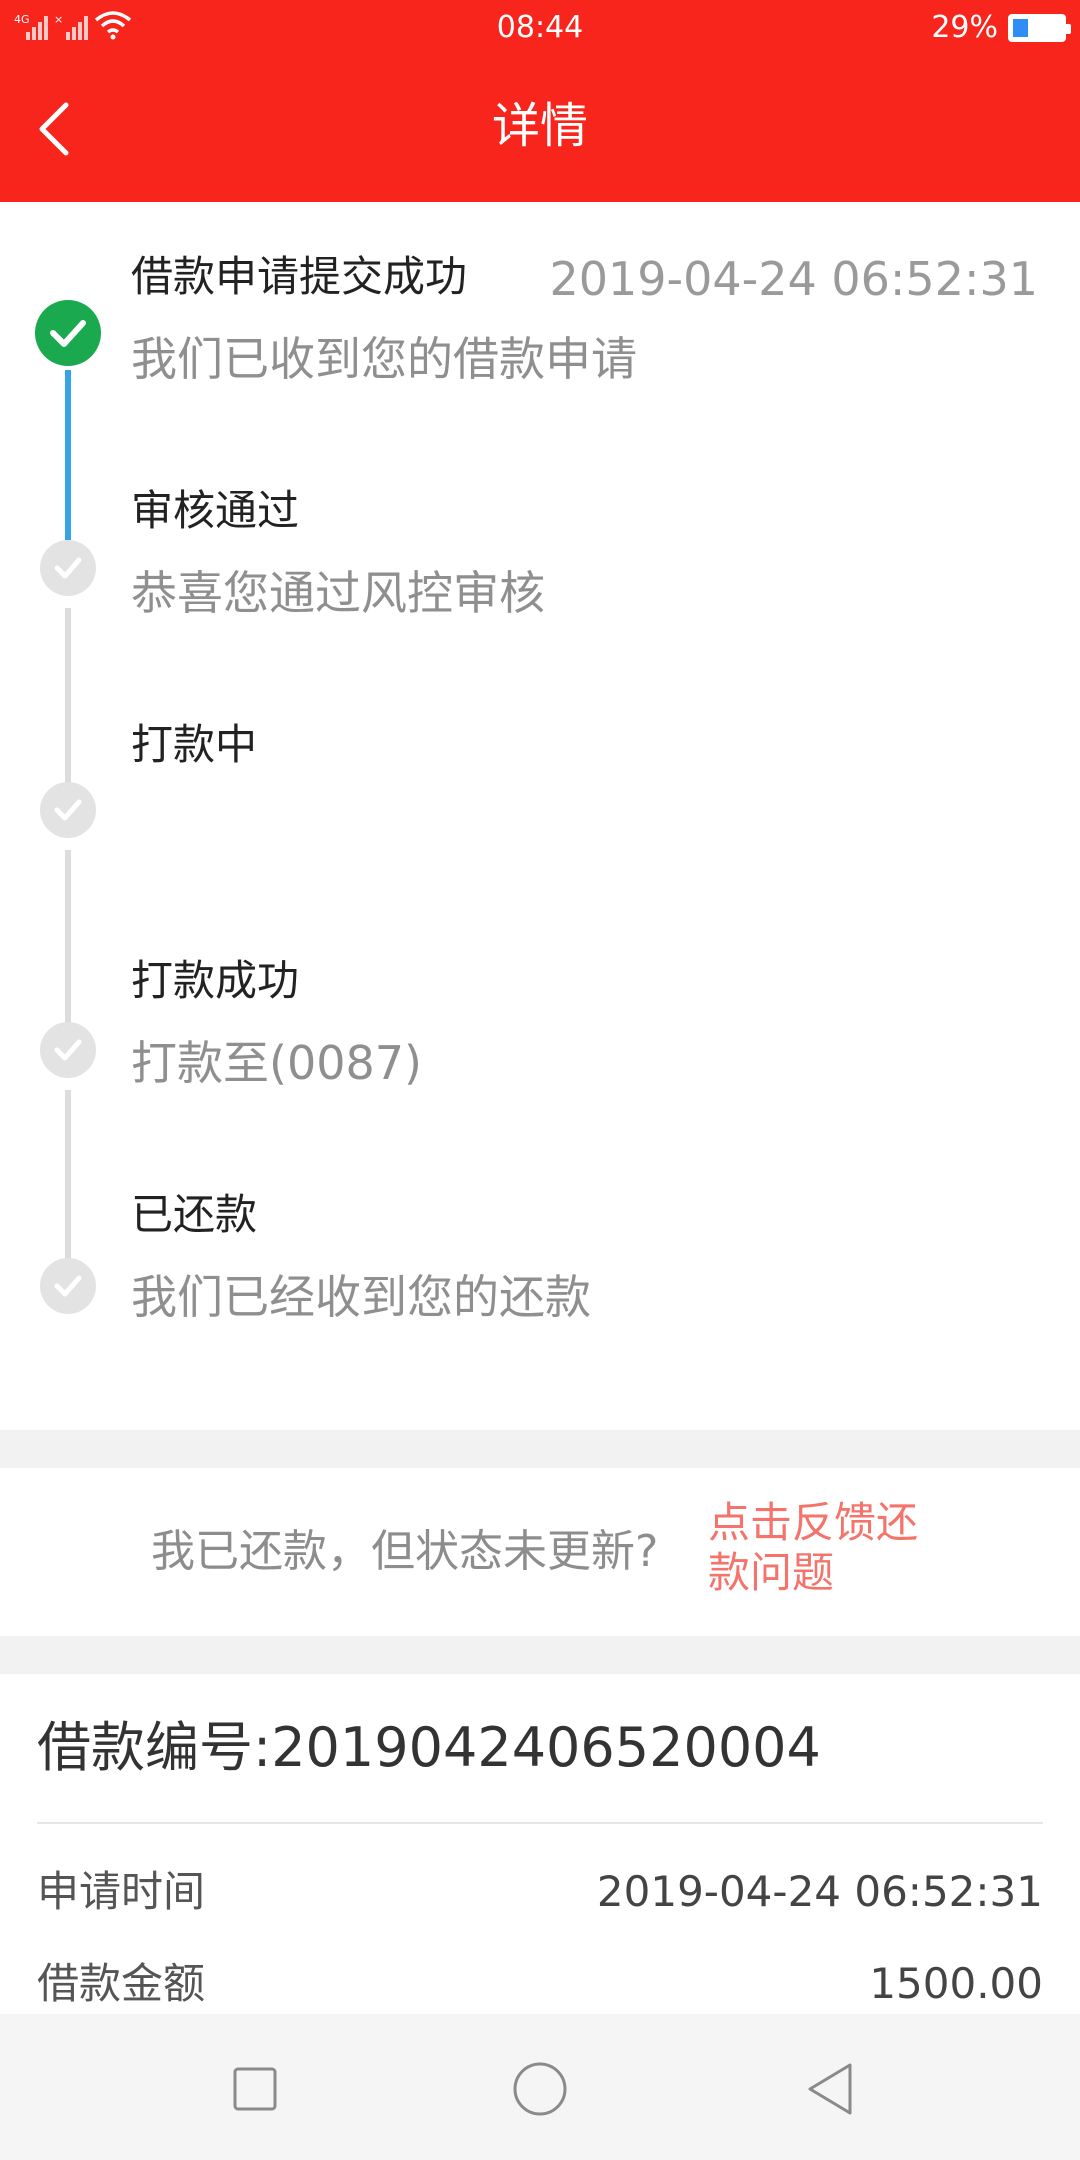 Image resolution: width=1080 pixels, height=2160 pixels. I want to click on battery-icon, so click(1039, 28).